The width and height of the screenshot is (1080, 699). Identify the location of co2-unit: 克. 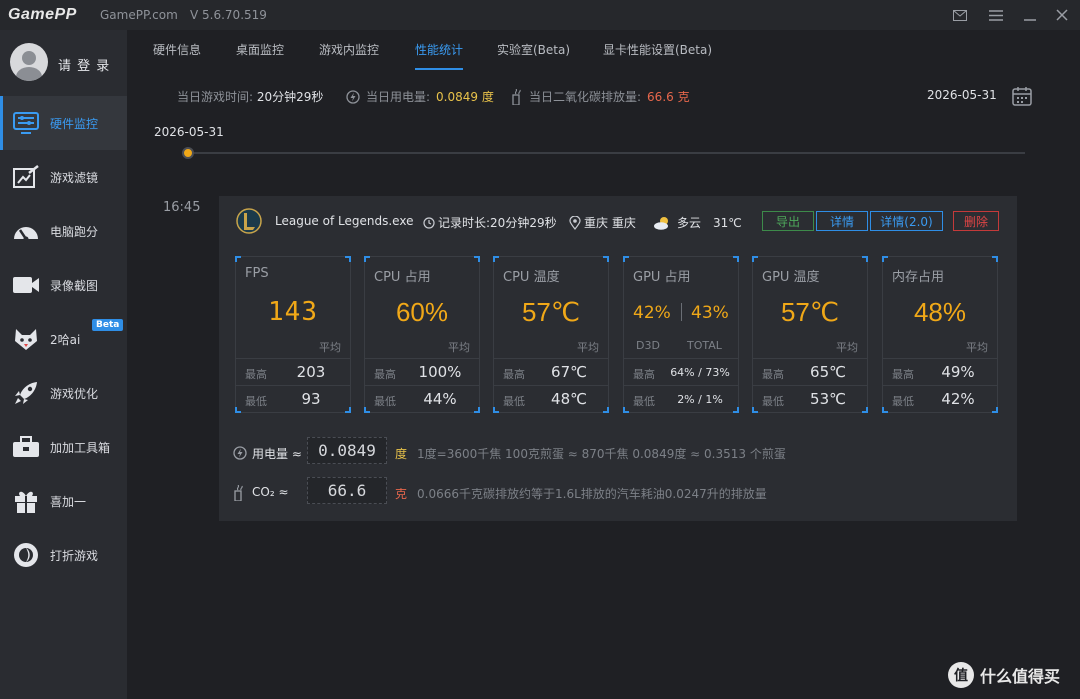
(401, 494).